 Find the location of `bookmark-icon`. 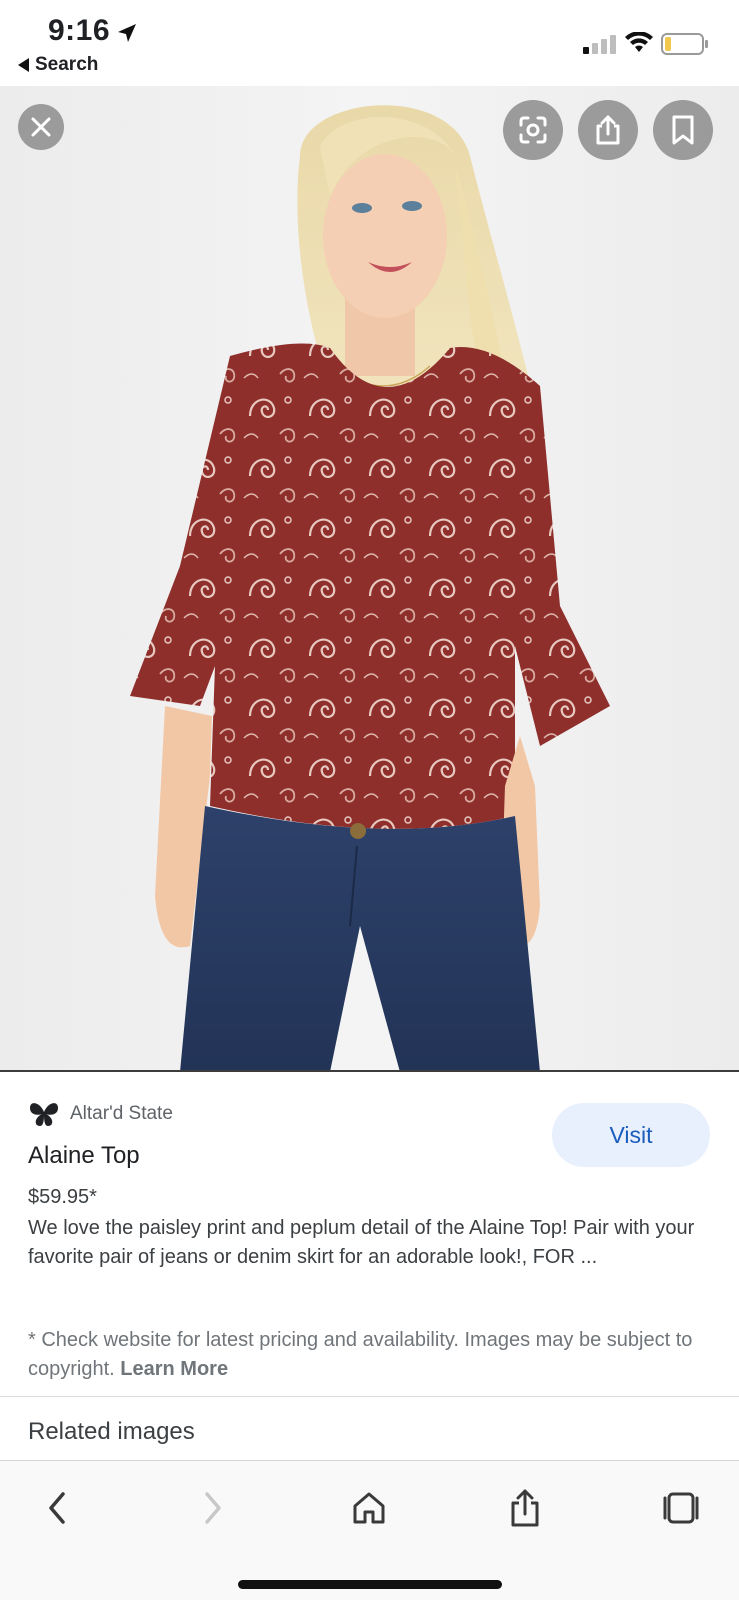

bookmark-icon is located at coordinates (683, 130).